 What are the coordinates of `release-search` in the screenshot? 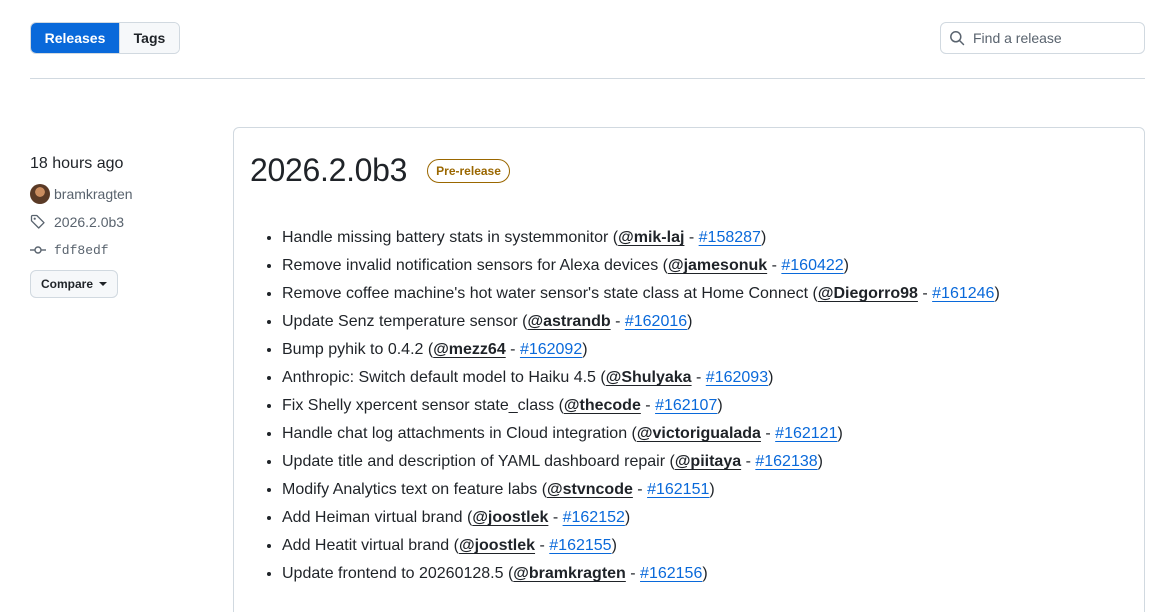 It's located at (1042, 38).